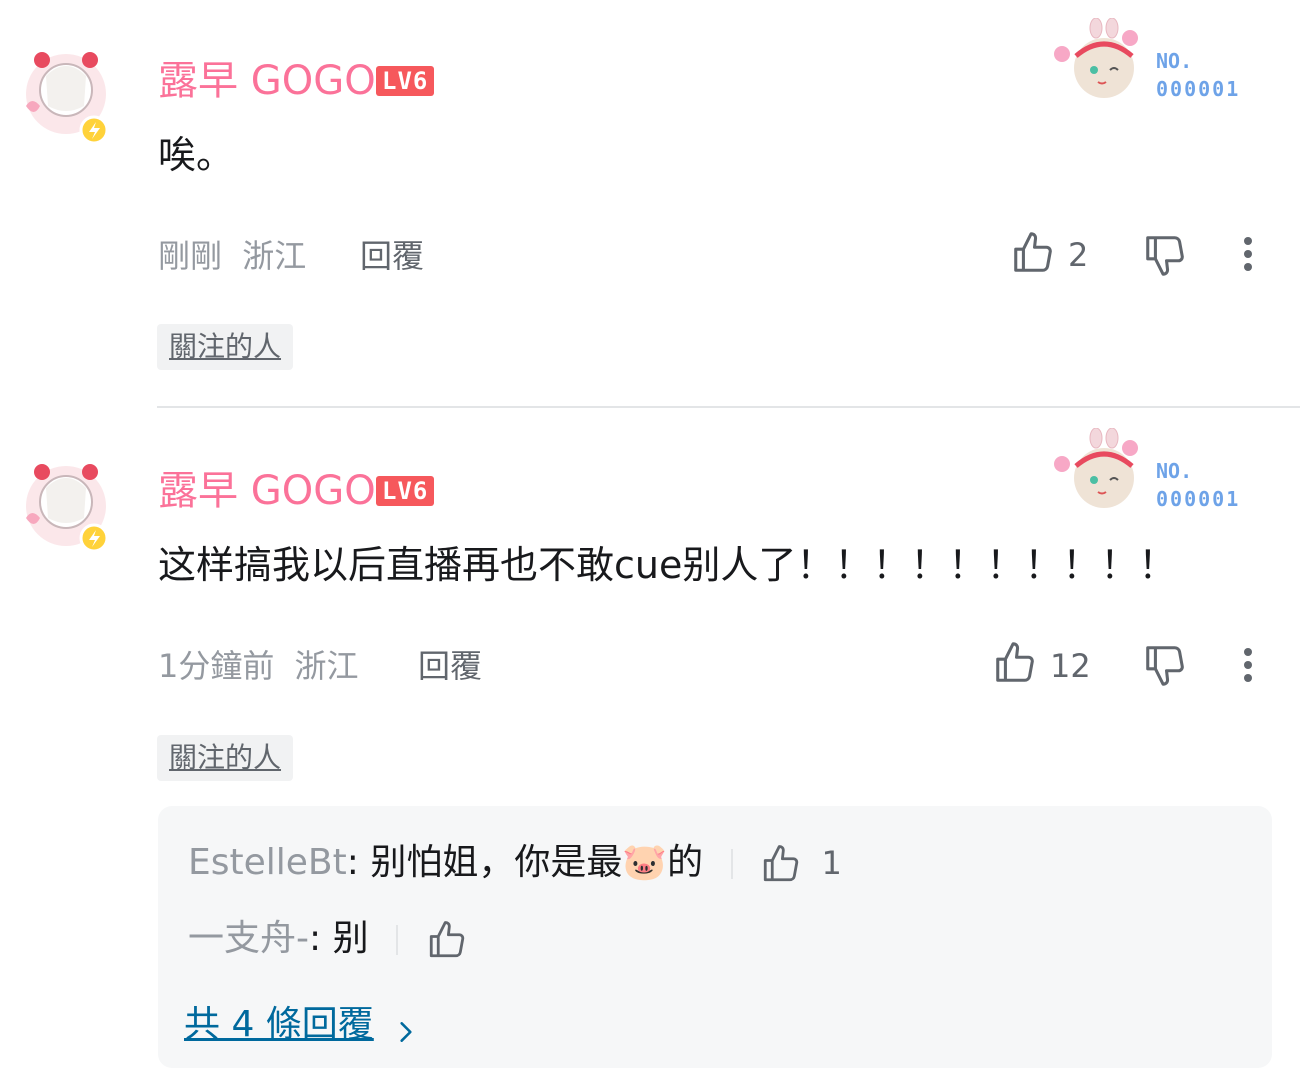 The image size is (1300, 1069). I want to click on reply-username: 一支舟-, so click(248, 938).